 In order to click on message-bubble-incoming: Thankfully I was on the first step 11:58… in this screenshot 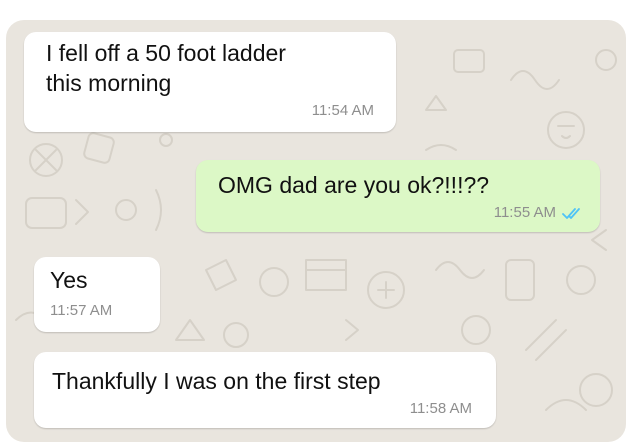, I will do `click(265, 390)`.